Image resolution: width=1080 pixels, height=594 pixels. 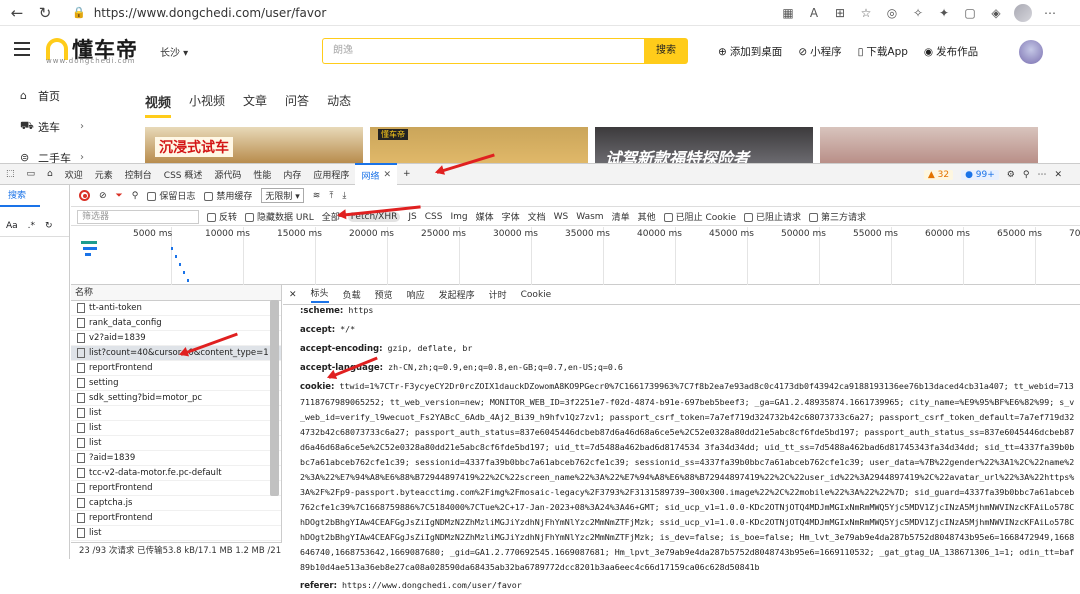 What do you see at coordinates (704, 145) in the screenshot?
I see `banner-card: 试驾新款福特探险者` at bounding box center [704, 145].